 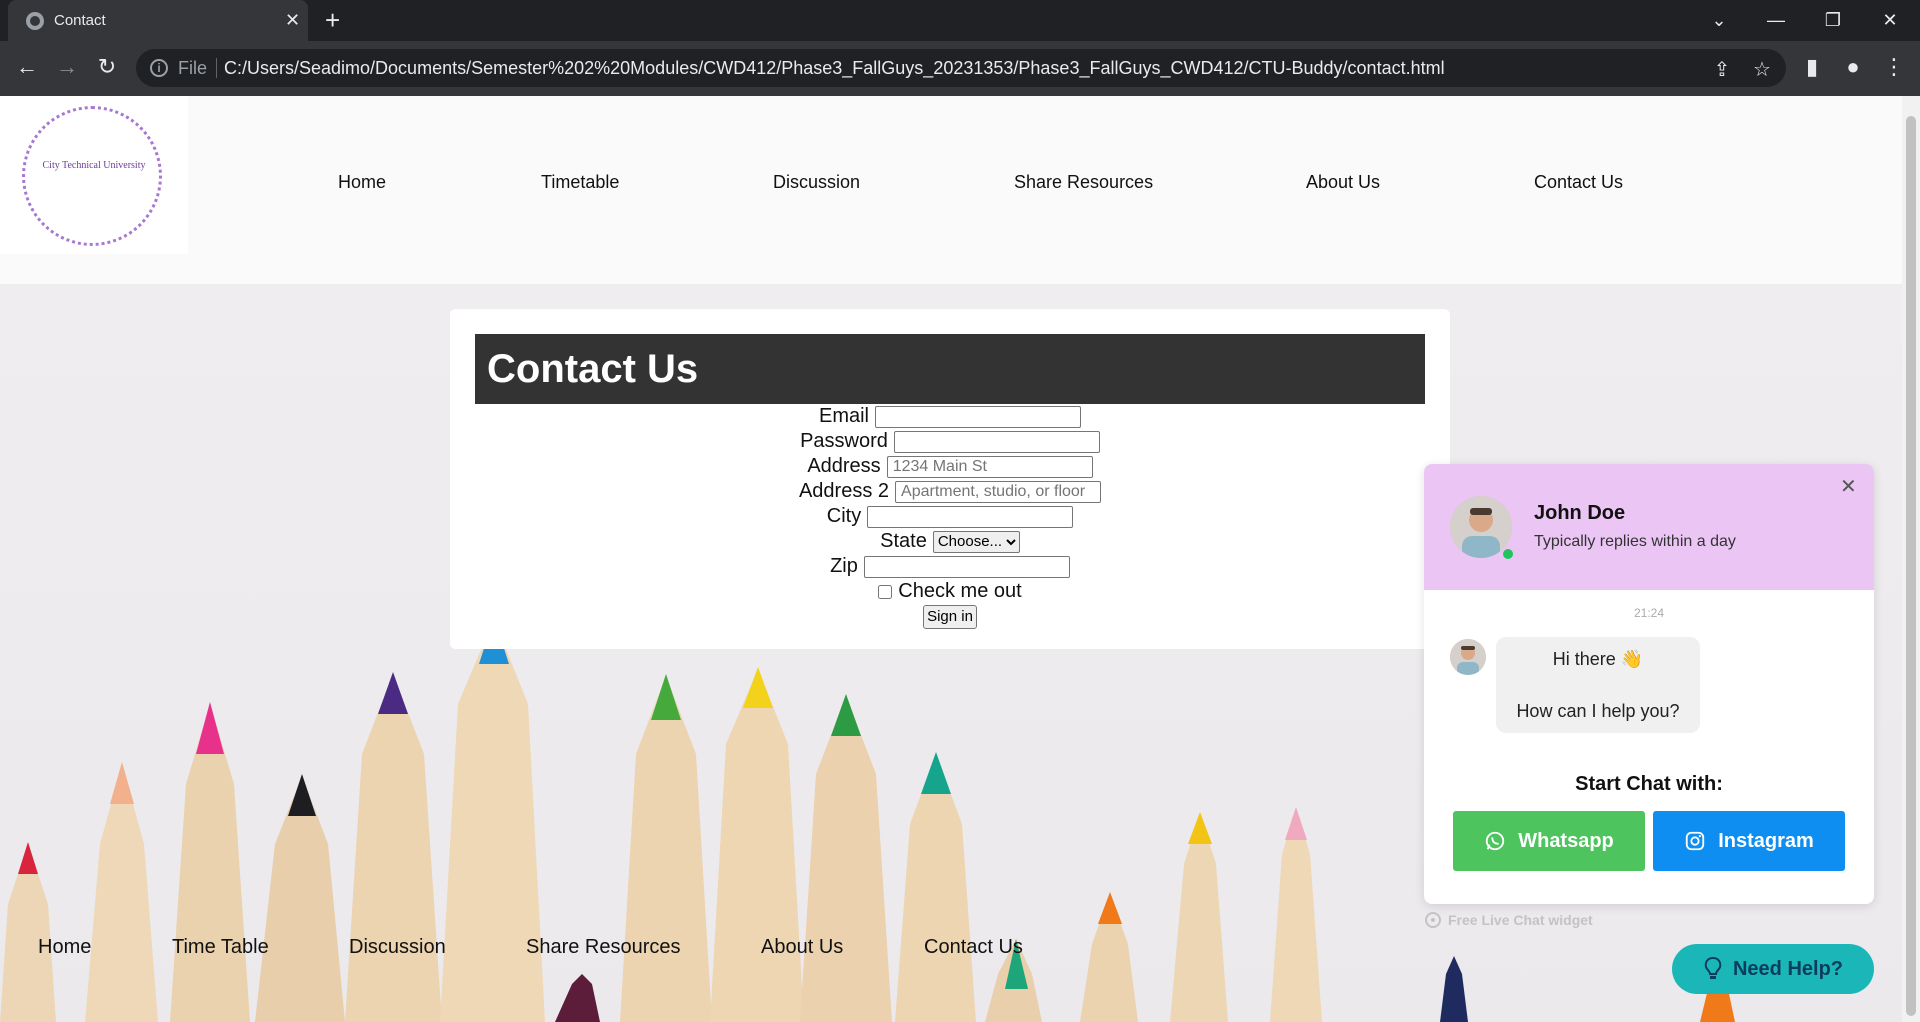 I want to click on email-row: Email, so click(x=950, y=416).